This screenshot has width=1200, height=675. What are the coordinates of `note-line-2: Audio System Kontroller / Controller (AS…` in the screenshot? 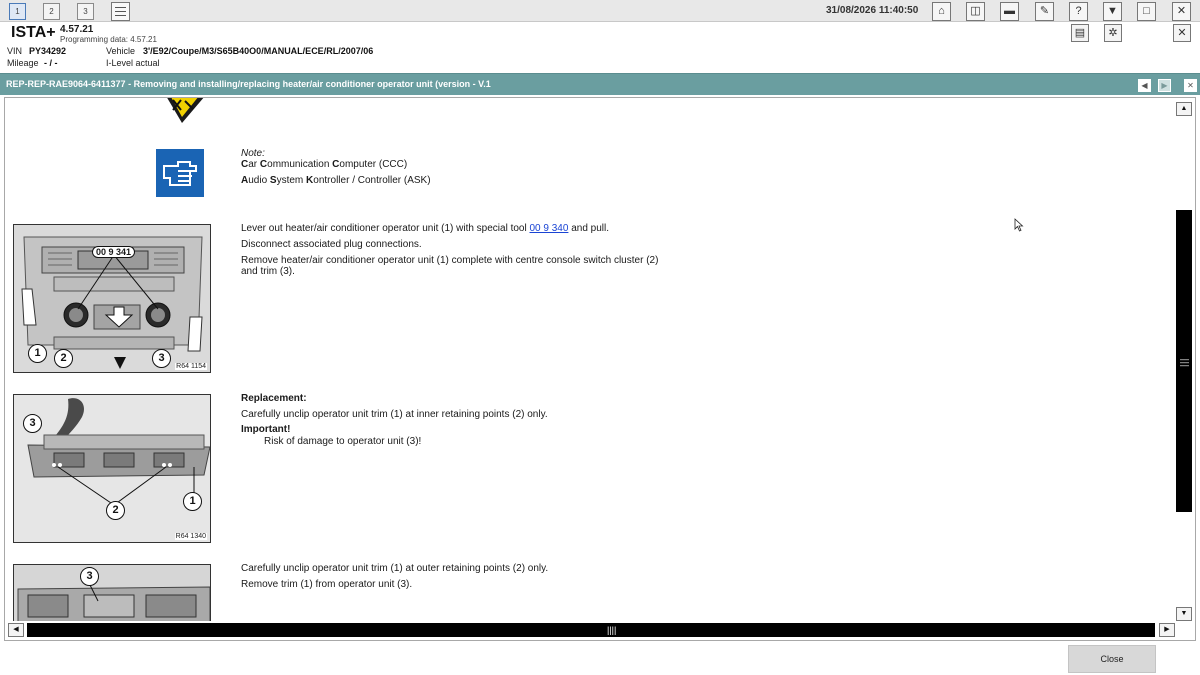 It's located at (336, 180).